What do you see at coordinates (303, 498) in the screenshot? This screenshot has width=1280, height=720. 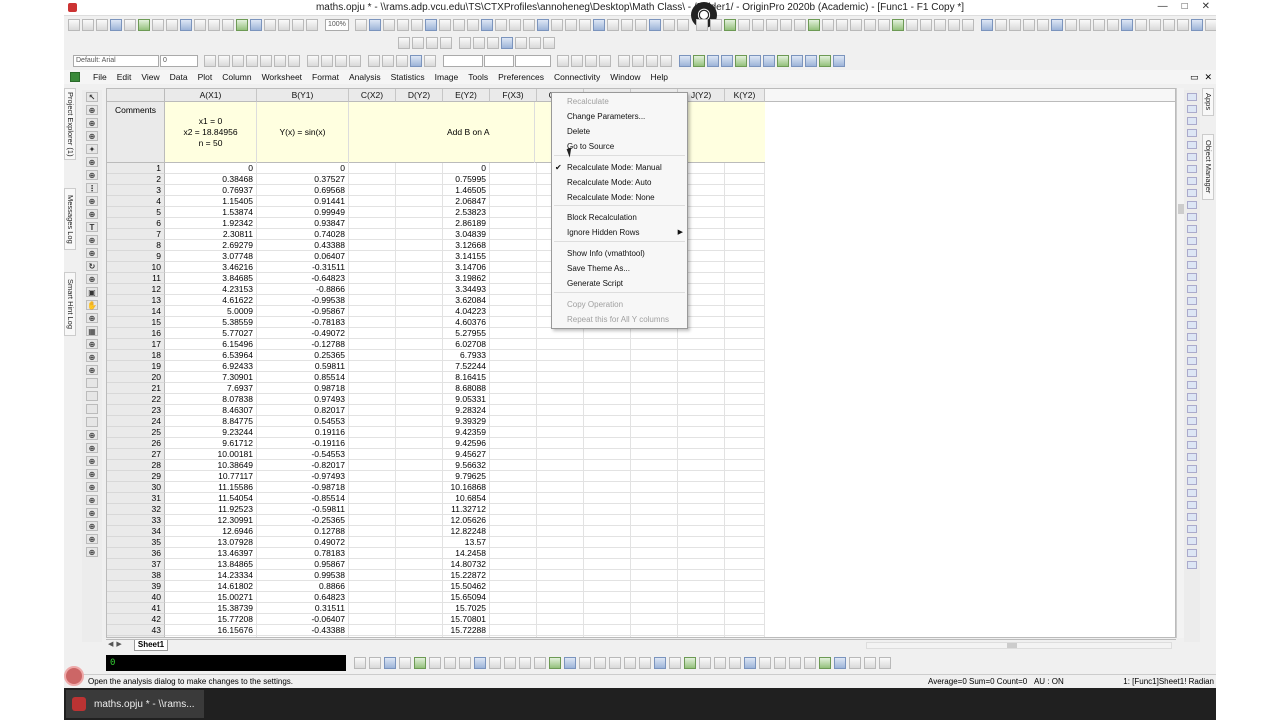 I see `table-cell: -0.85514` at bounding box center [303, 498].